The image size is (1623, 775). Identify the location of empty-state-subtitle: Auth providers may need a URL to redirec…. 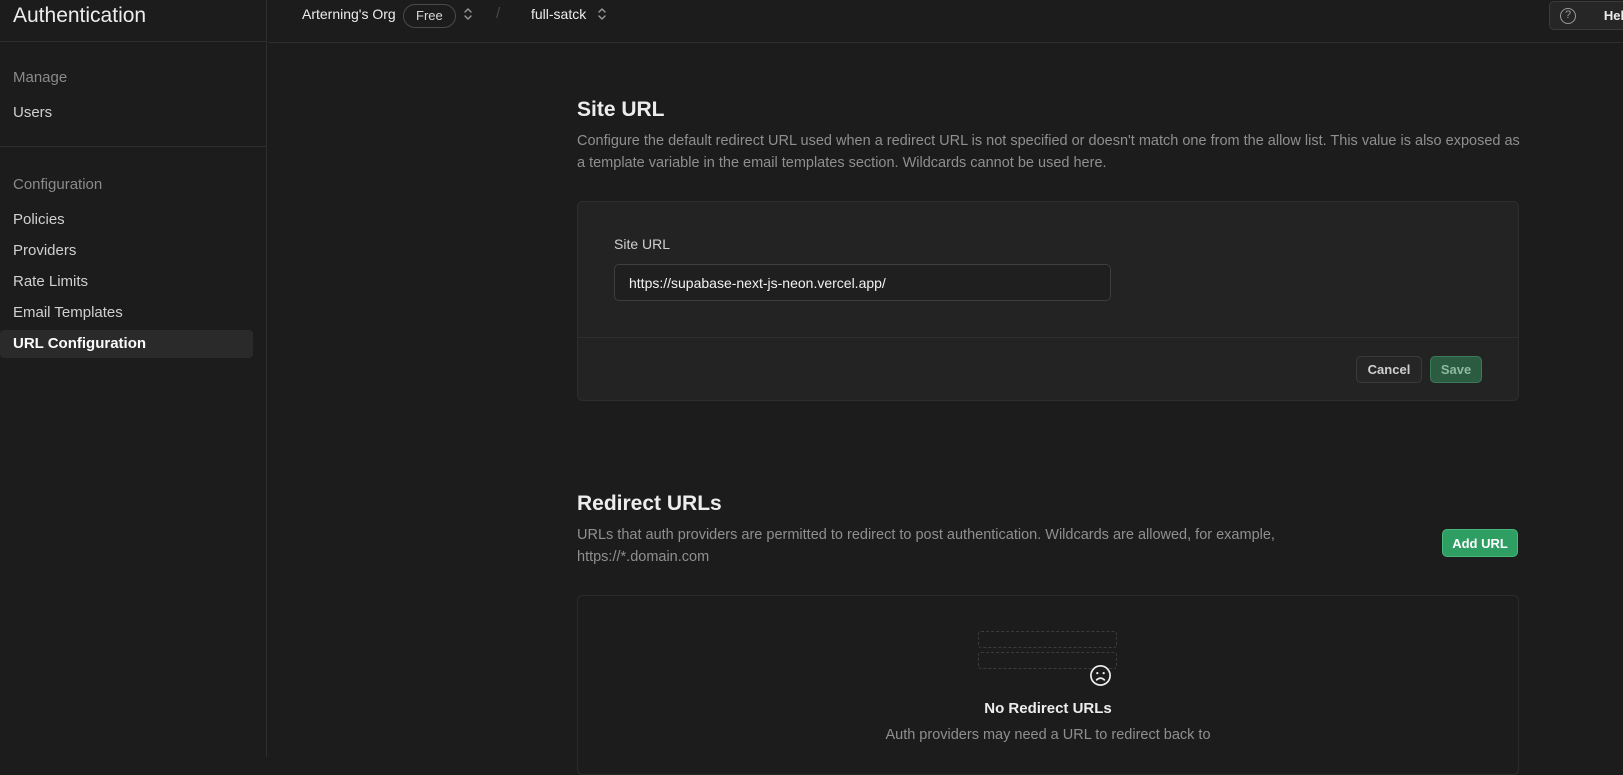
(1048, 735).